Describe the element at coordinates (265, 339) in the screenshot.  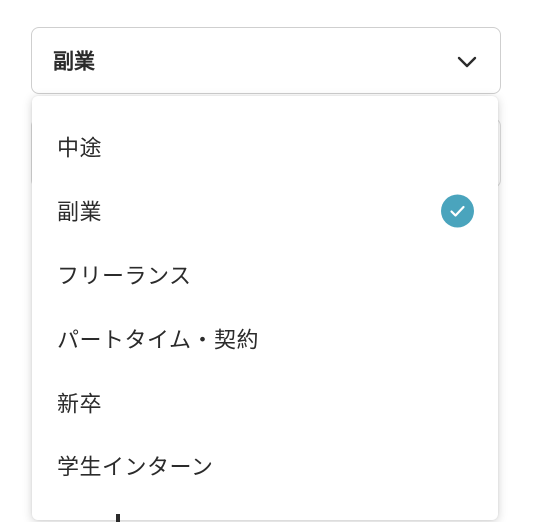
I see `option-parttime: パートタイム・契約` at that location.